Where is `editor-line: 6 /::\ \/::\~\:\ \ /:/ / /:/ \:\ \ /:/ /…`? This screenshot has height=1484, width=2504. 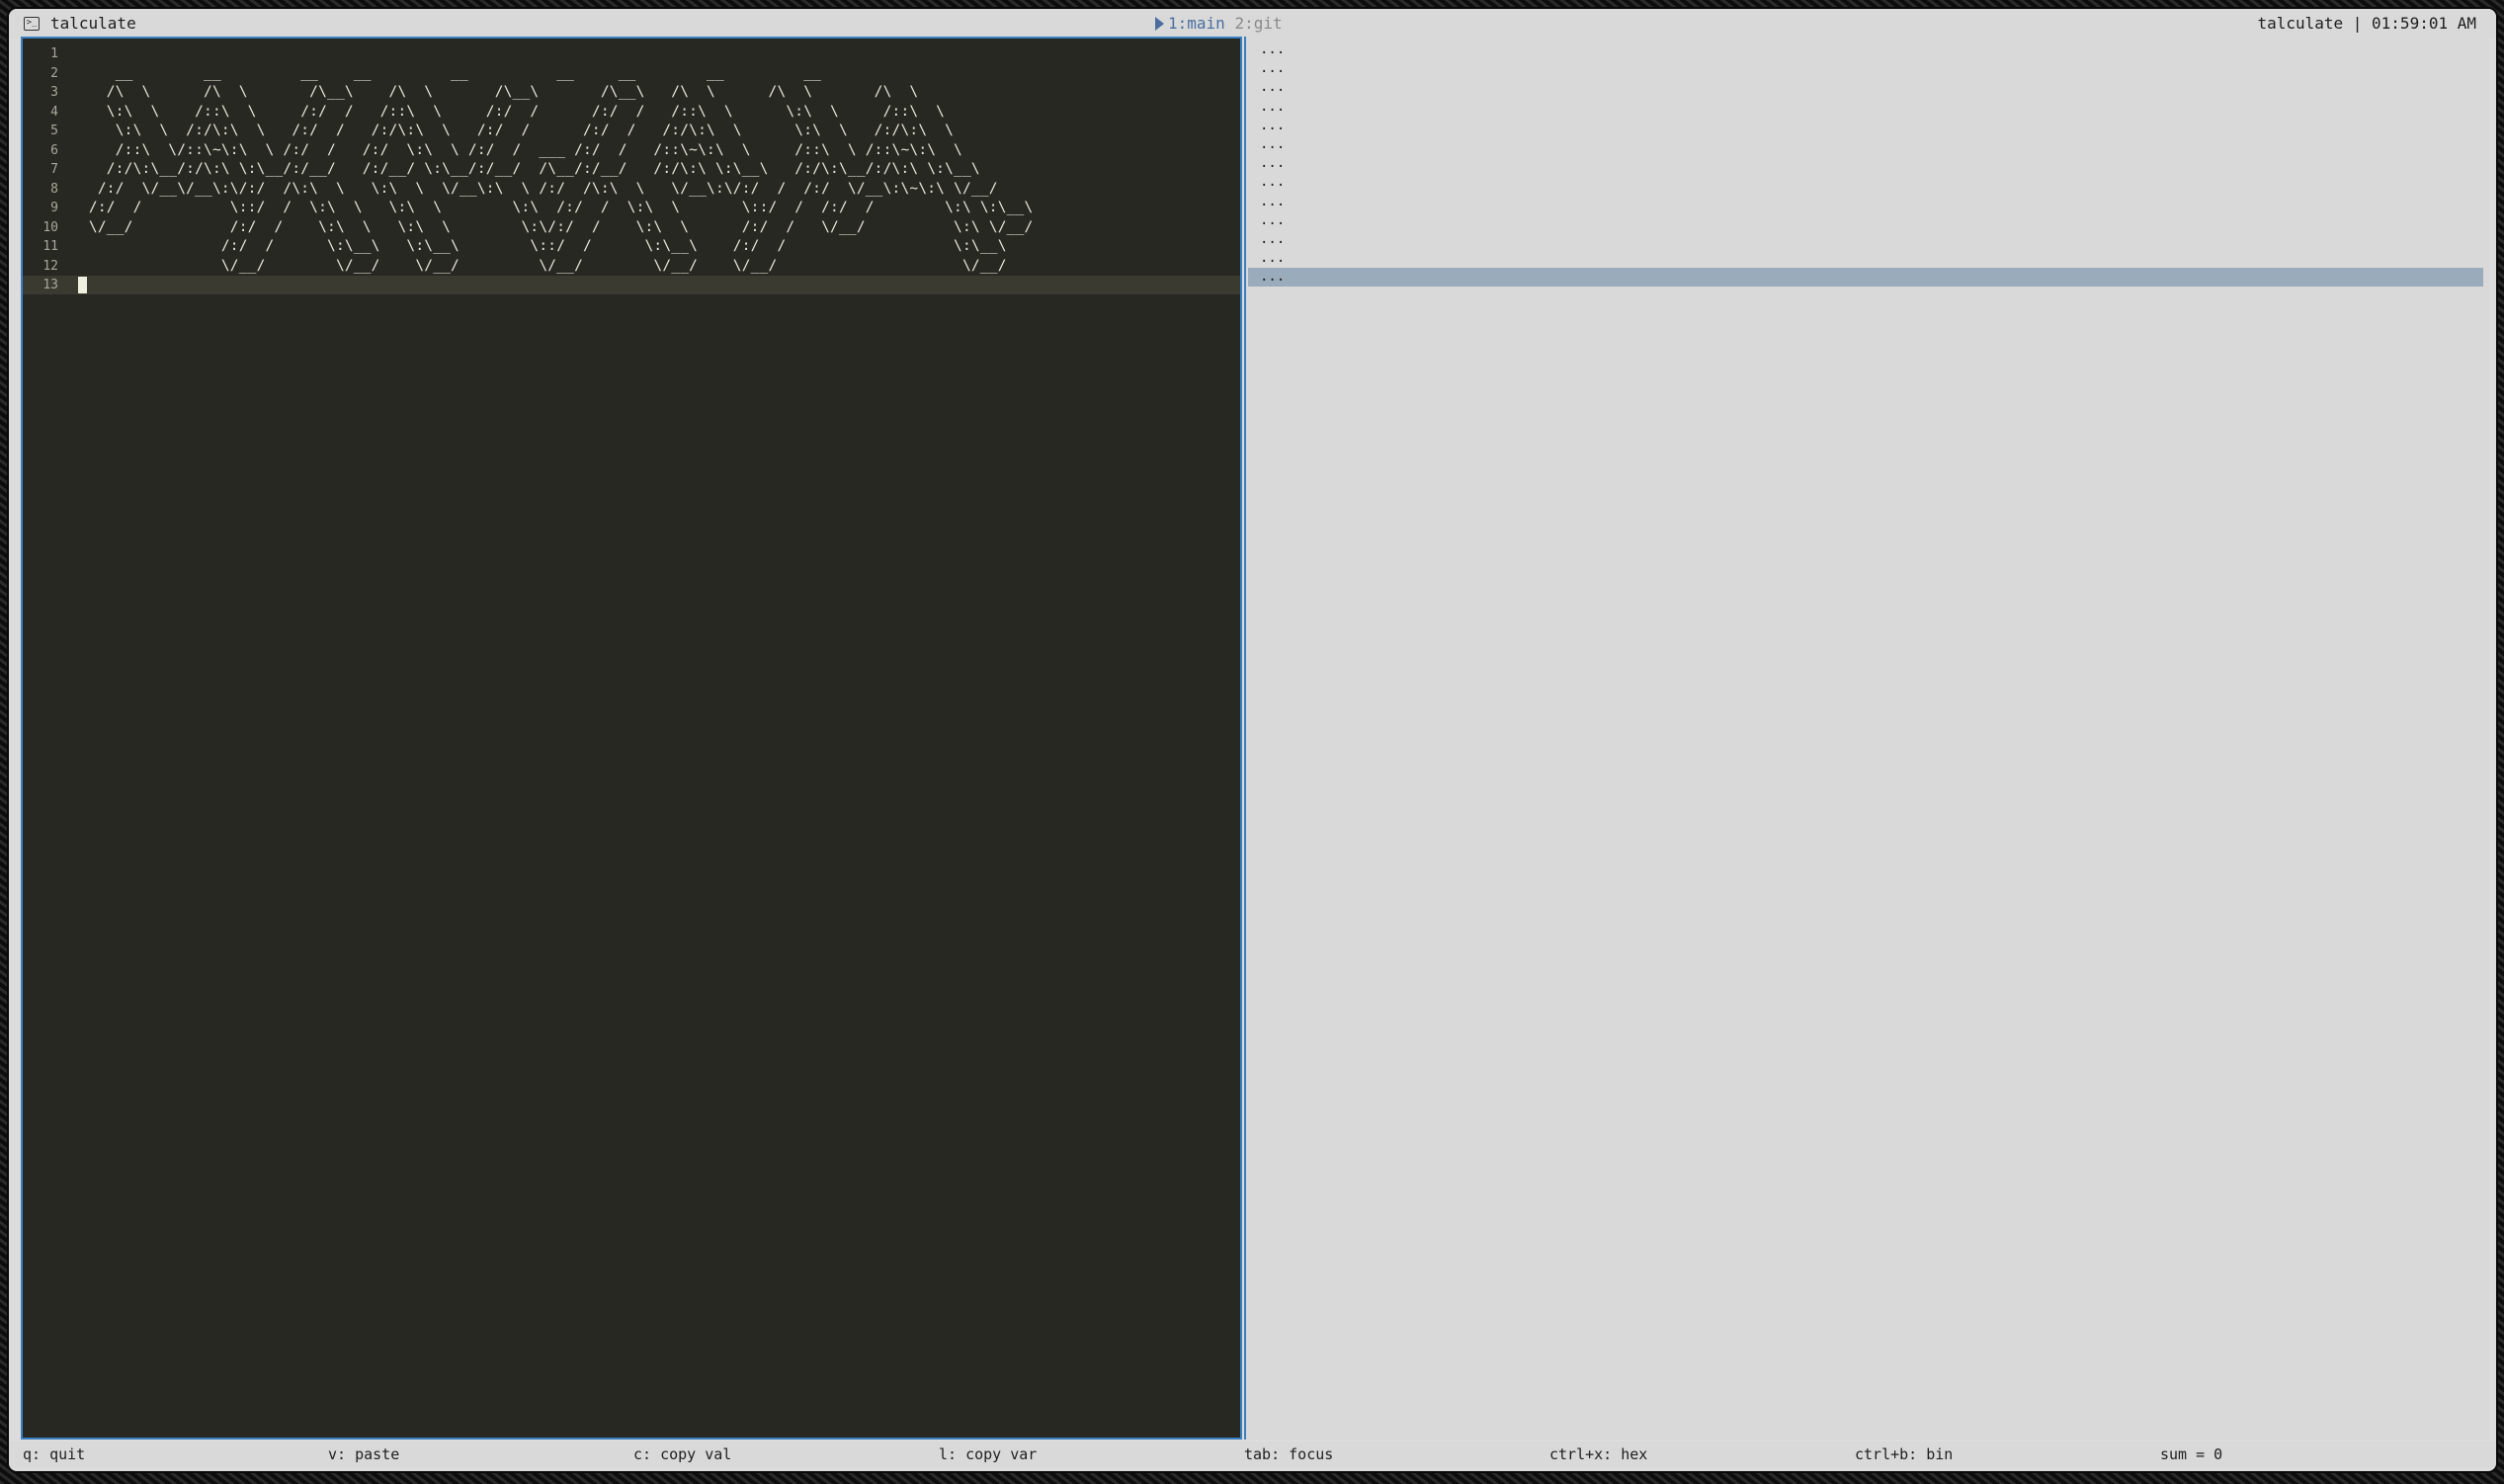
editor-line: 6 /::\ \/::\~\:\ \ /:/ / /:/ \:\ \ /:/ /… is located at coordinates (632, 150).